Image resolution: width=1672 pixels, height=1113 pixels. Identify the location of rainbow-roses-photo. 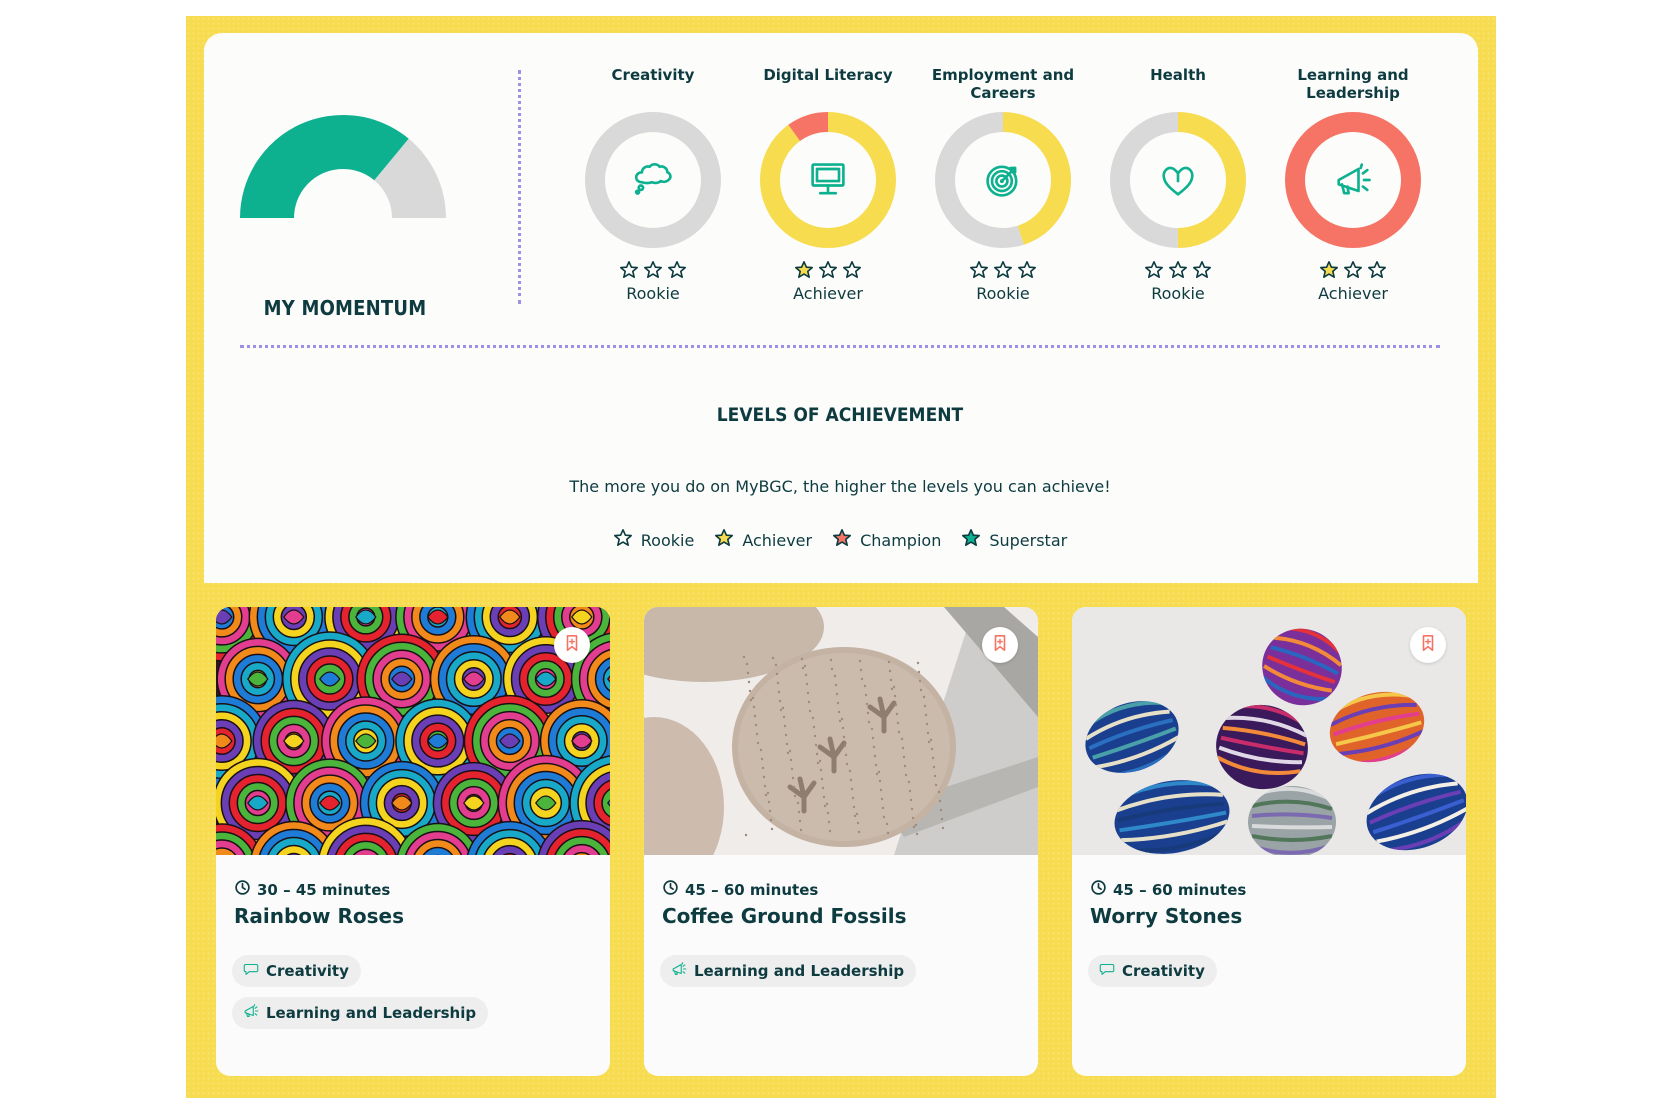
(413, 731).